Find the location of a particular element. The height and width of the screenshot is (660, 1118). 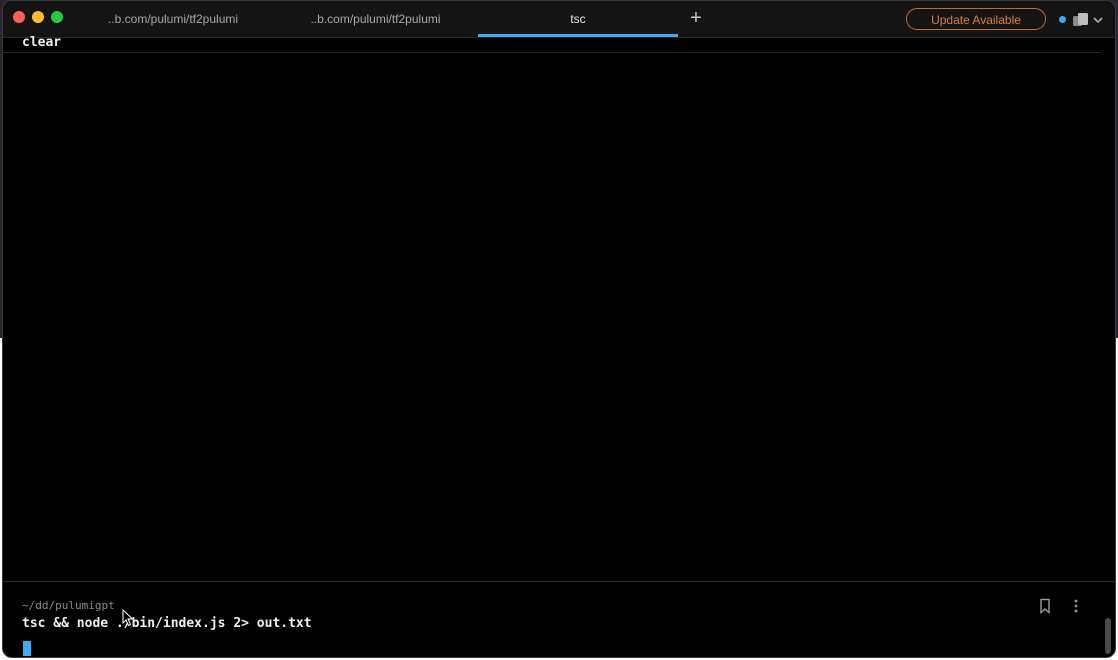

tab-tsc-active: tsc is located at coordinates (578, 19).